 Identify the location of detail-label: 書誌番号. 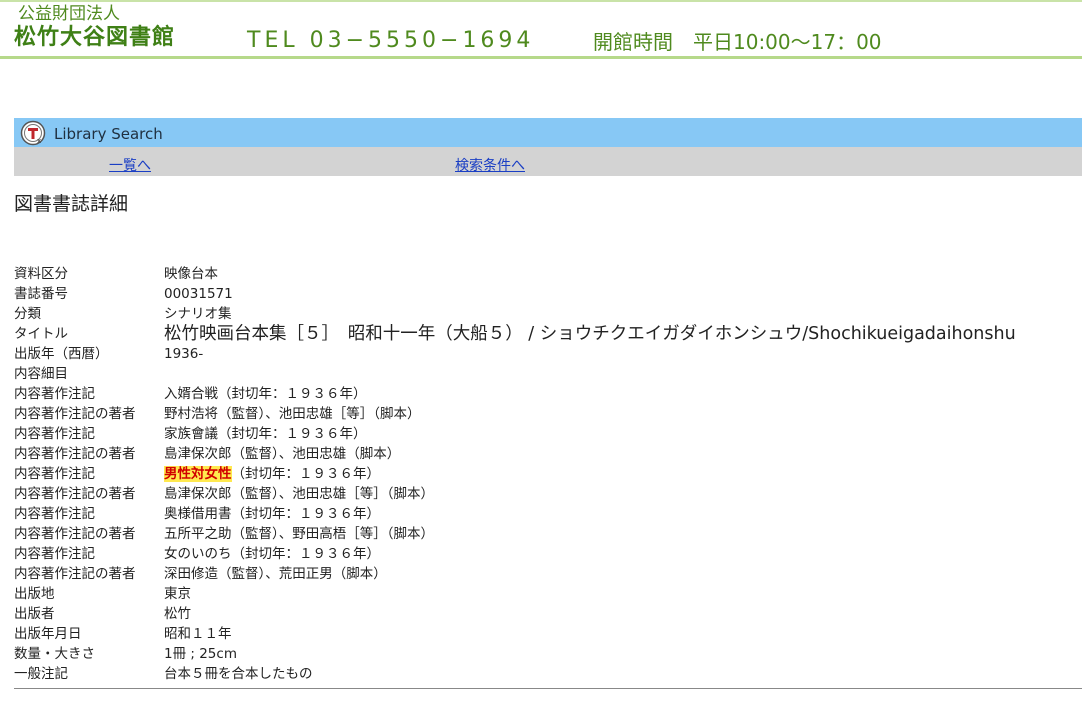
(41, 294).